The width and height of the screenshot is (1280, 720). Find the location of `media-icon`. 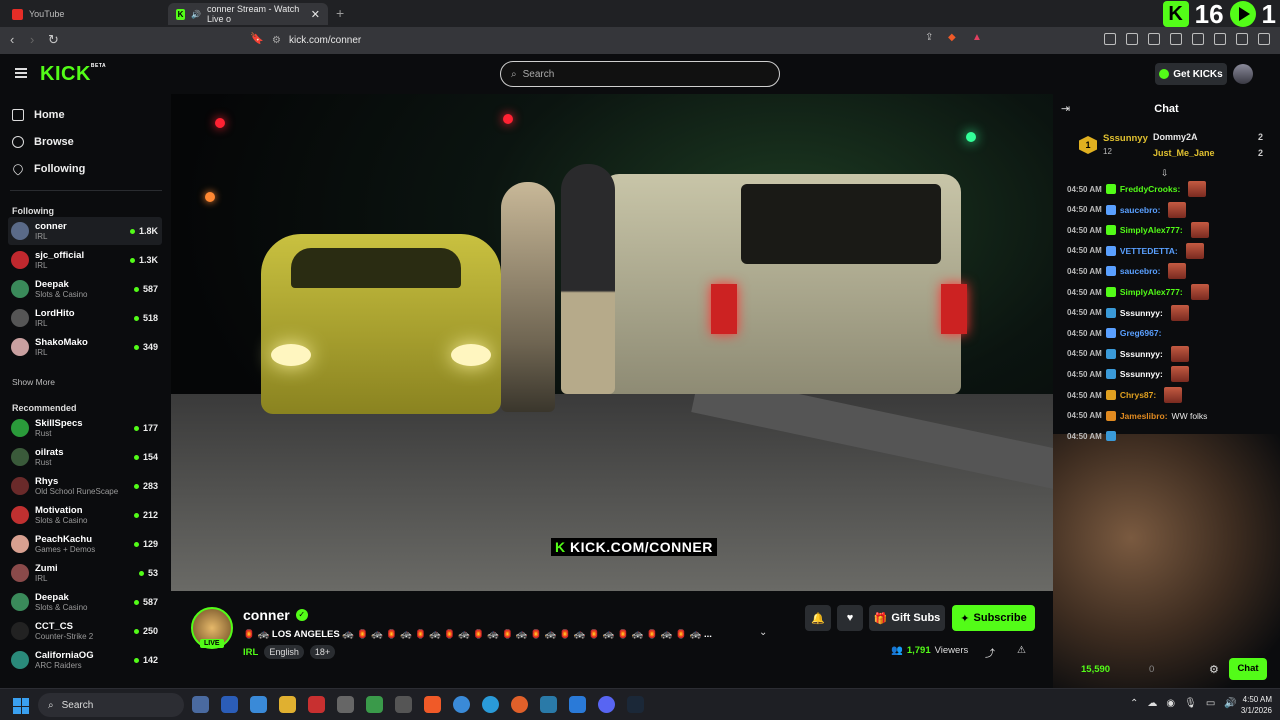

media-icon is located at coordinates (1154, 39).